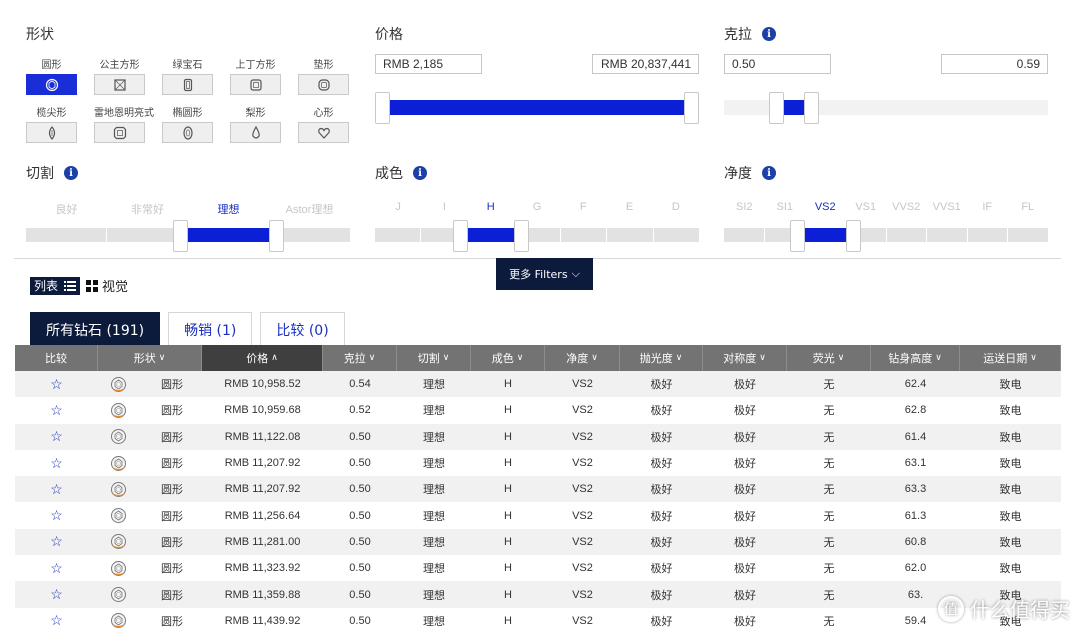 This screenshot has height=631, width=1080. I want to click on clarity-grade-label: FL, so click(1028, 207).